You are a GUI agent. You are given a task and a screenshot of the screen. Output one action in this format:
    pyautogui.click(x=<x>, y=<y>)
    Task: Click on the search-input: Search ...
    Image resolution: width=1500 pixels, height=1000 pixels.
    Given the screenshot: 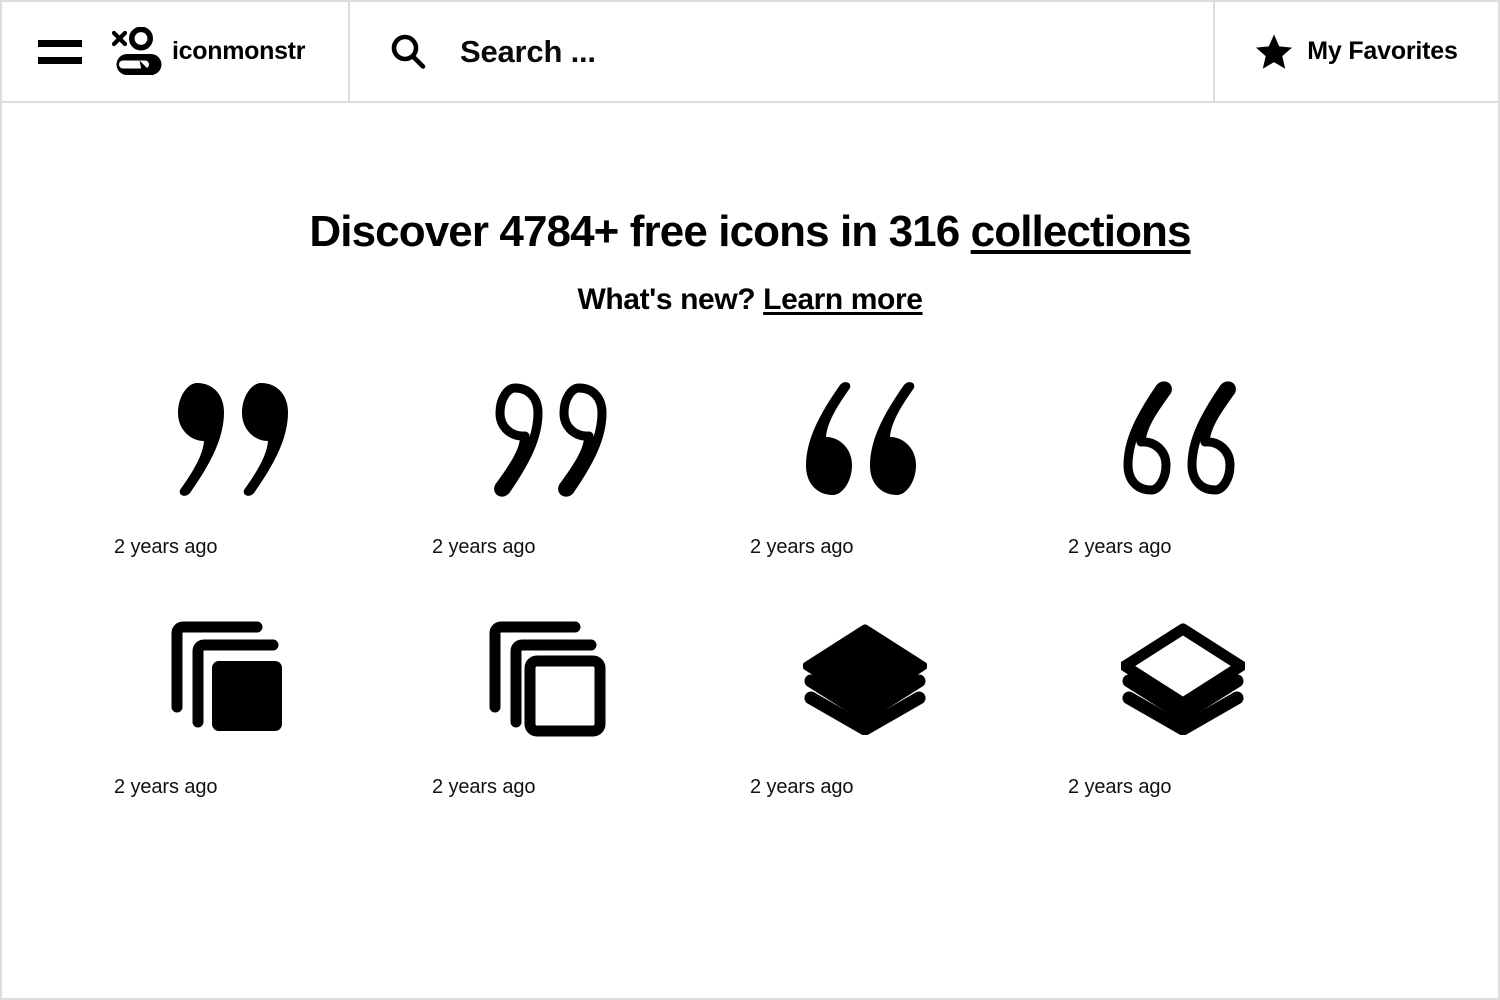 What is the action you would take?
    pyautogui.click(x=782, y=51)
    